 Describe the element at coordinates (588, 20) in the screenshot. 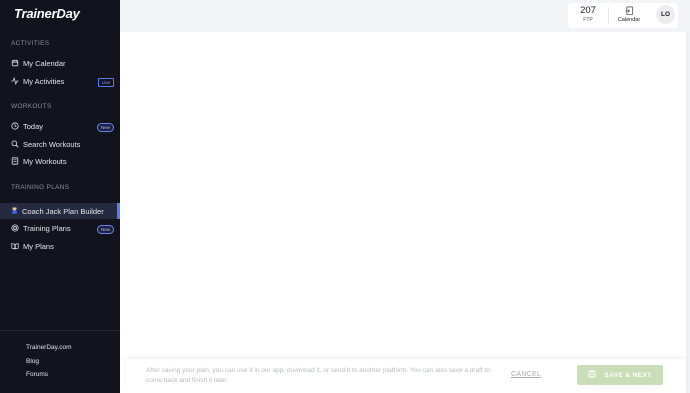

I see `ftp-label: FTP` at that location.